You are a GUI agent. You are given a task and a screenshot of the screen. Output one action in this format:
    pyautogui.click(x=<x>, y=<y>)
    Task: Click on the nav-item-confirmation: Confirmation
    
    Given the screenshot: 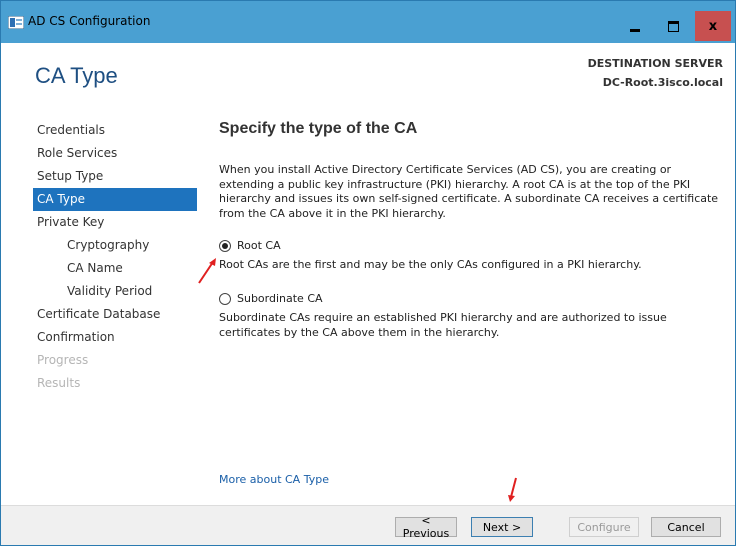 What is the action you would take?
    pyautogui.click(x=116, y=337)
    